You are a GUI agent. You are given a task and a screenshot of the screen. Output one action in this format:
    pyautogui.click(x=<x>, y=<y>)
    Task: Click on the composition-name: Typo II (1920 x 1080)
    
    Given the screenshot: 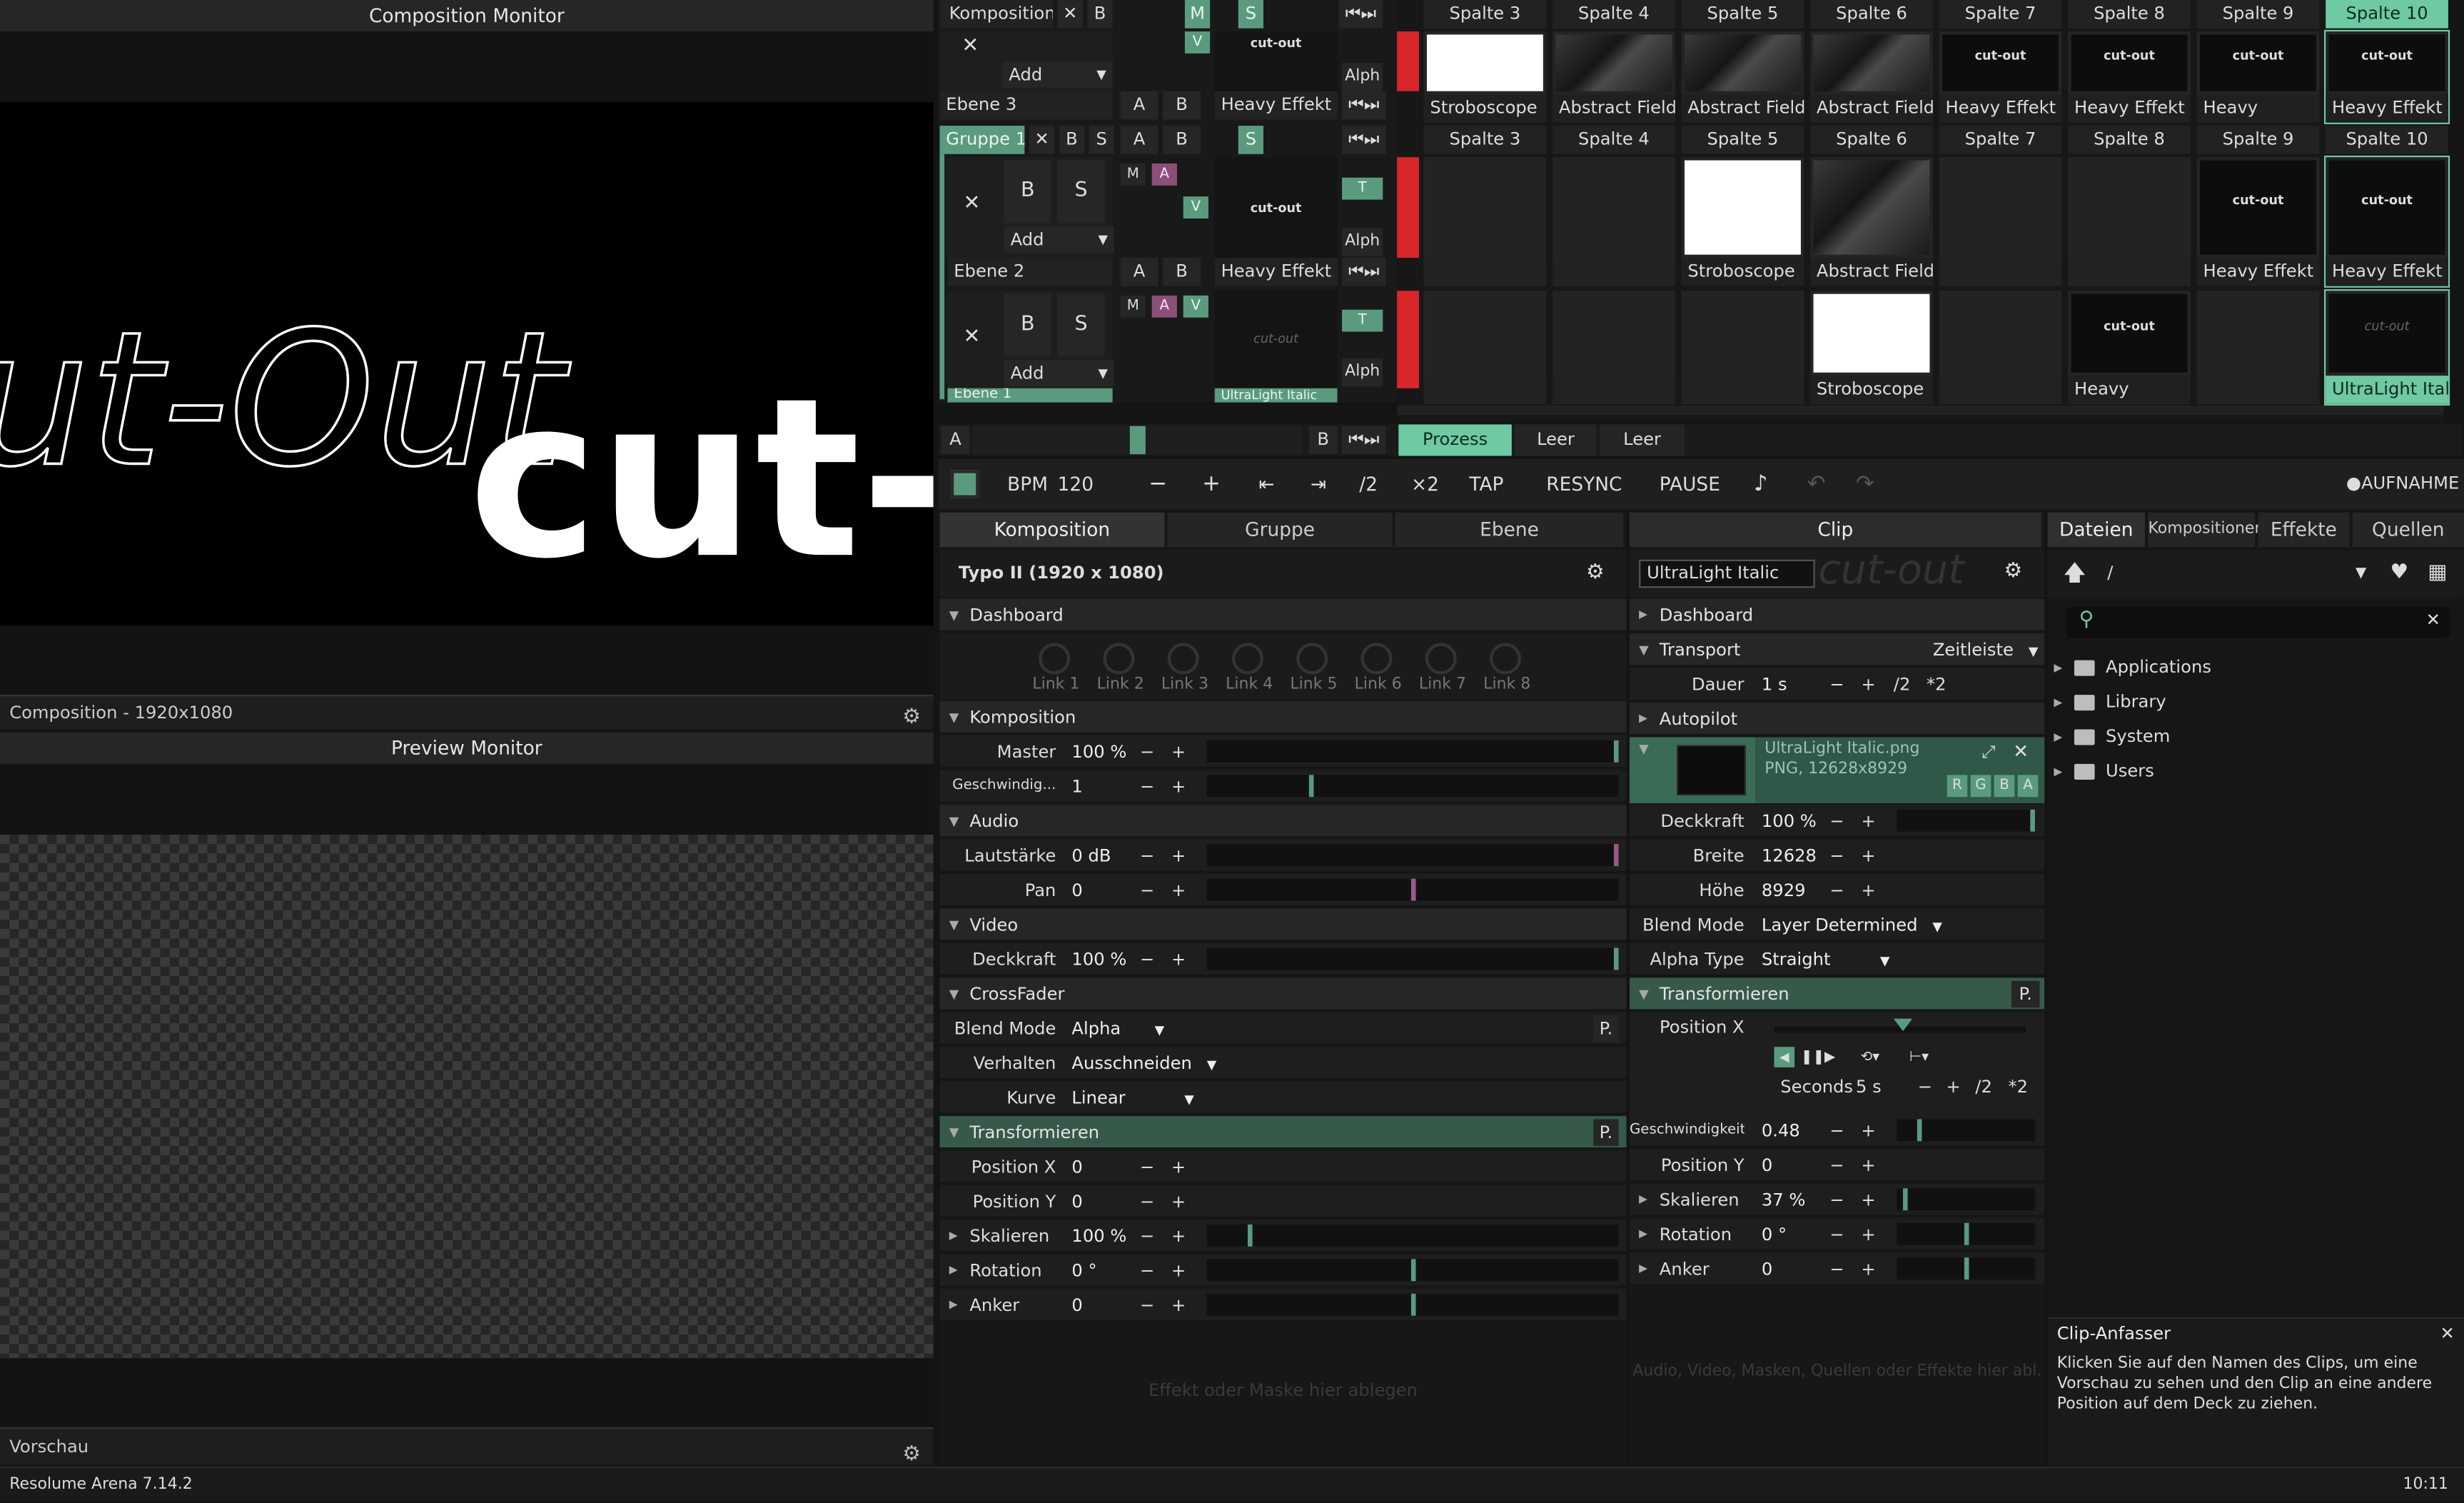 What is the action you would take?
    pyautogui.click(x=1061, y=573)
    